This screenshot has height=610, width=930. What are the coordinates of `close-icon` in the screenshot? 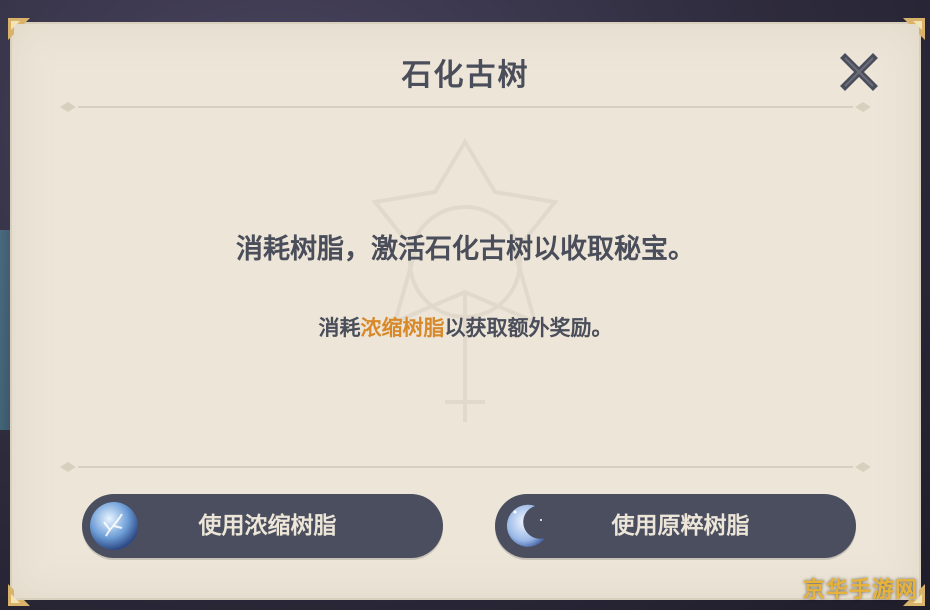 It's located at (859, 72).